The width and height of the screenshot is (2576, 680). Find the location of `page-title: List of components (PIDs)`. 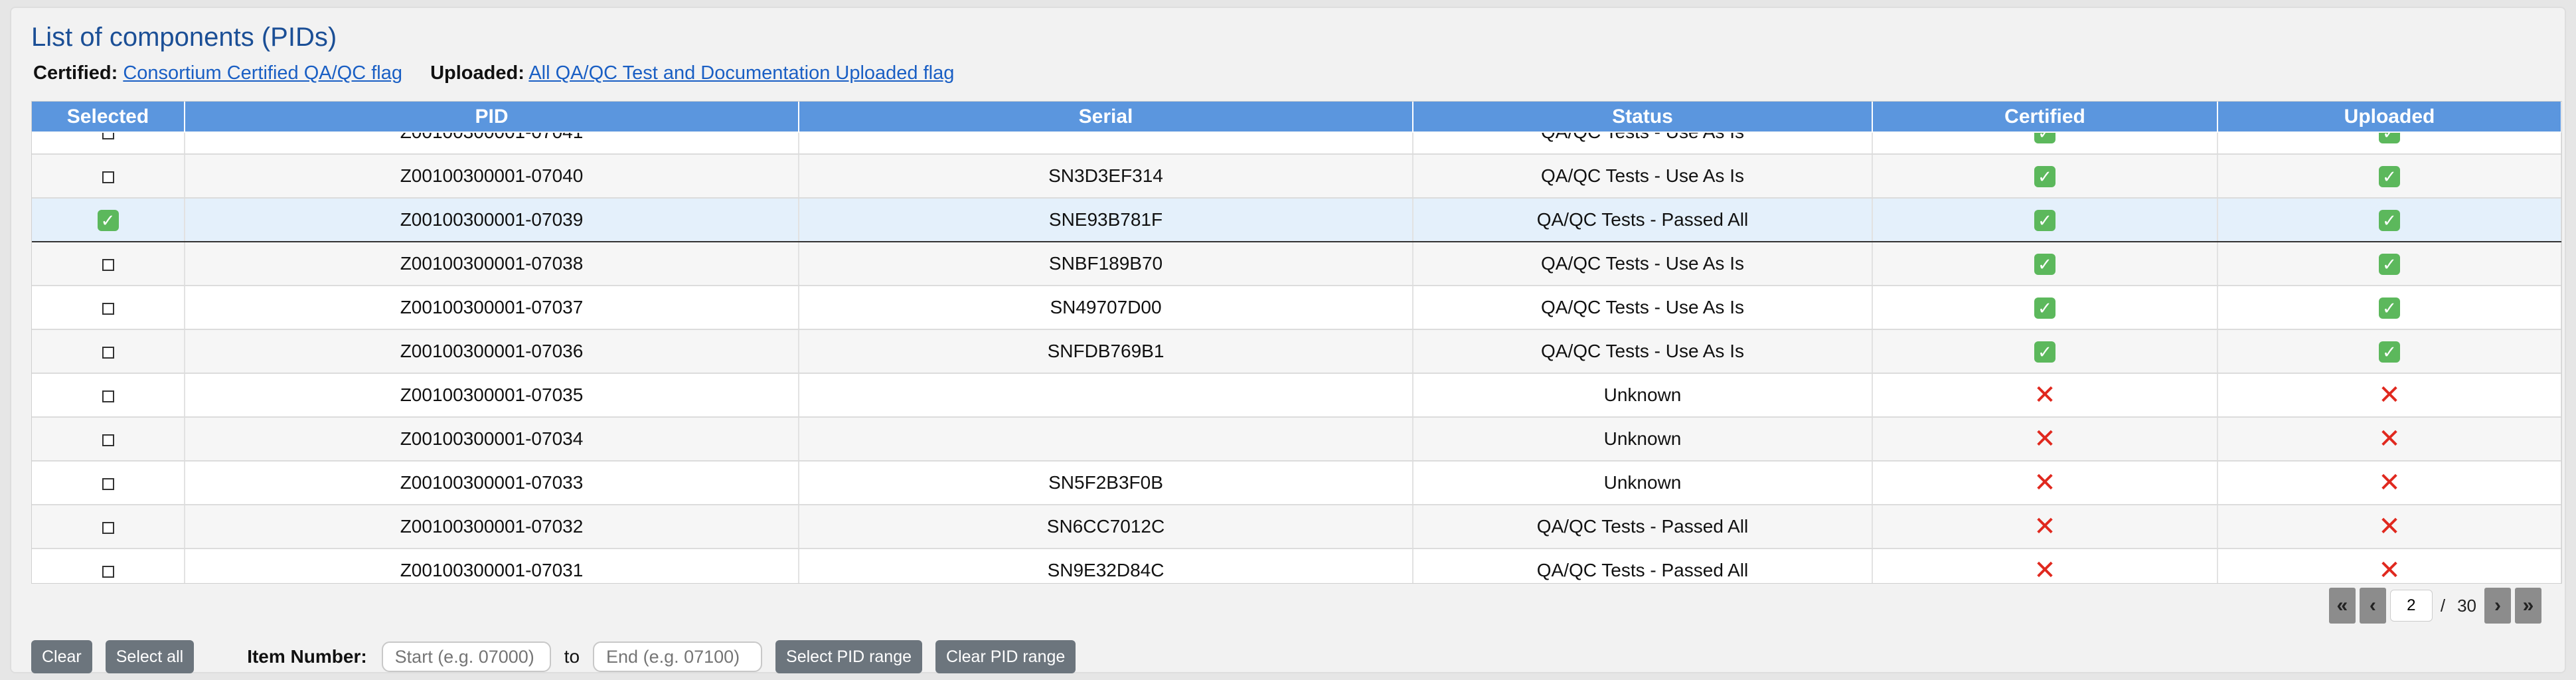

page-title: List of components (PIDs) is located at coordinates (184, 37).